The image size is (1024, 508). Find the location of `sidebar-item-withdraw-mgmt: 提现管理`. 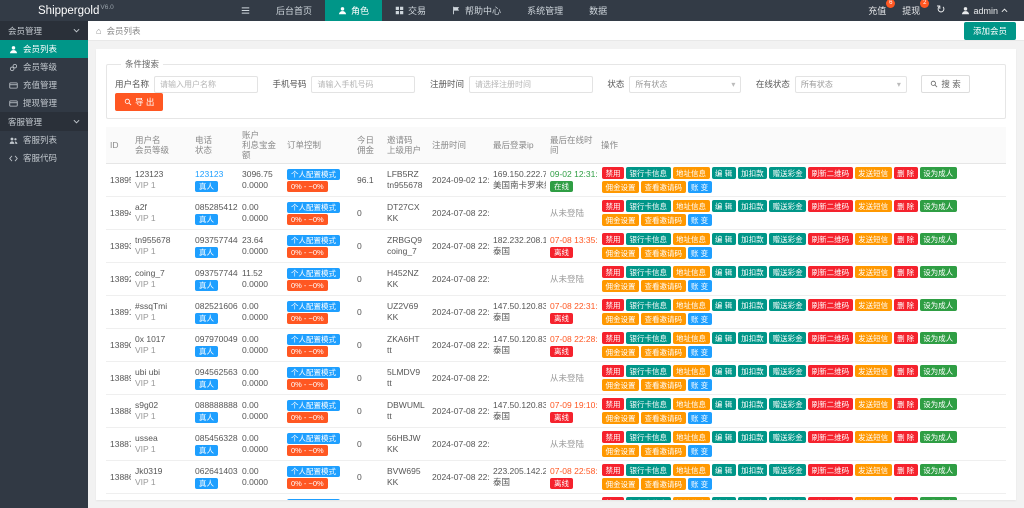

sidebar-item-withdraw-mgmt: 提现管理 is located at coordinates (44, 103).